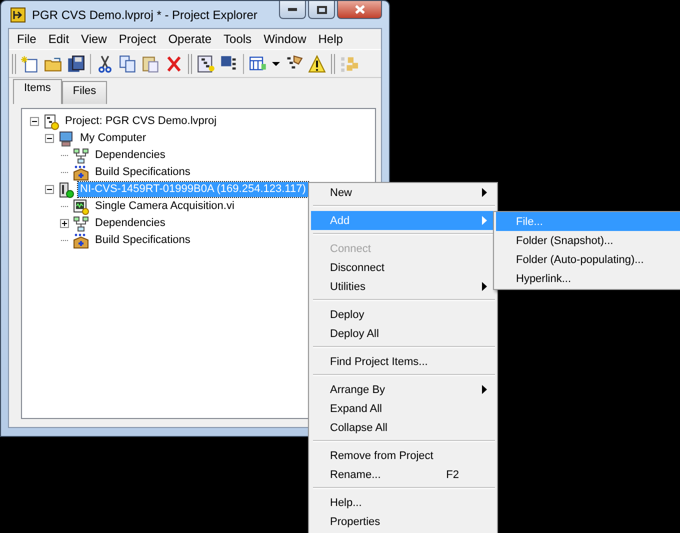 The width and height of the screenshot is (680, 533). What do you see at coordinates (37, 91) in the screenshot?
I see `tab: Items` at bounding box center [37, 91].